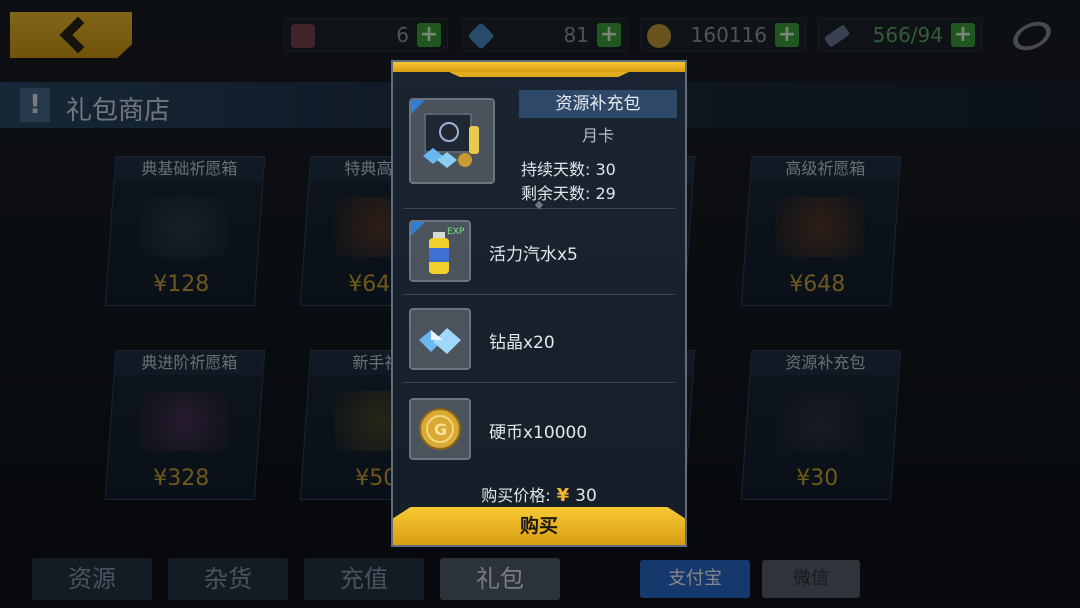 This screenshot has height=608, width=1080. What do you see at coordinates (538, 433) in the screenshot?
I see `item-label: 硬币x10000` at bounding box center [538, 433].